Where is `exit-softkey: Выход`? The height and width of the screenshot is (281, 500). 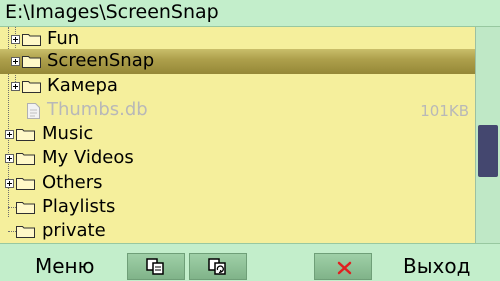
exit-softkey: Выход is located at coordinates (436, 267).